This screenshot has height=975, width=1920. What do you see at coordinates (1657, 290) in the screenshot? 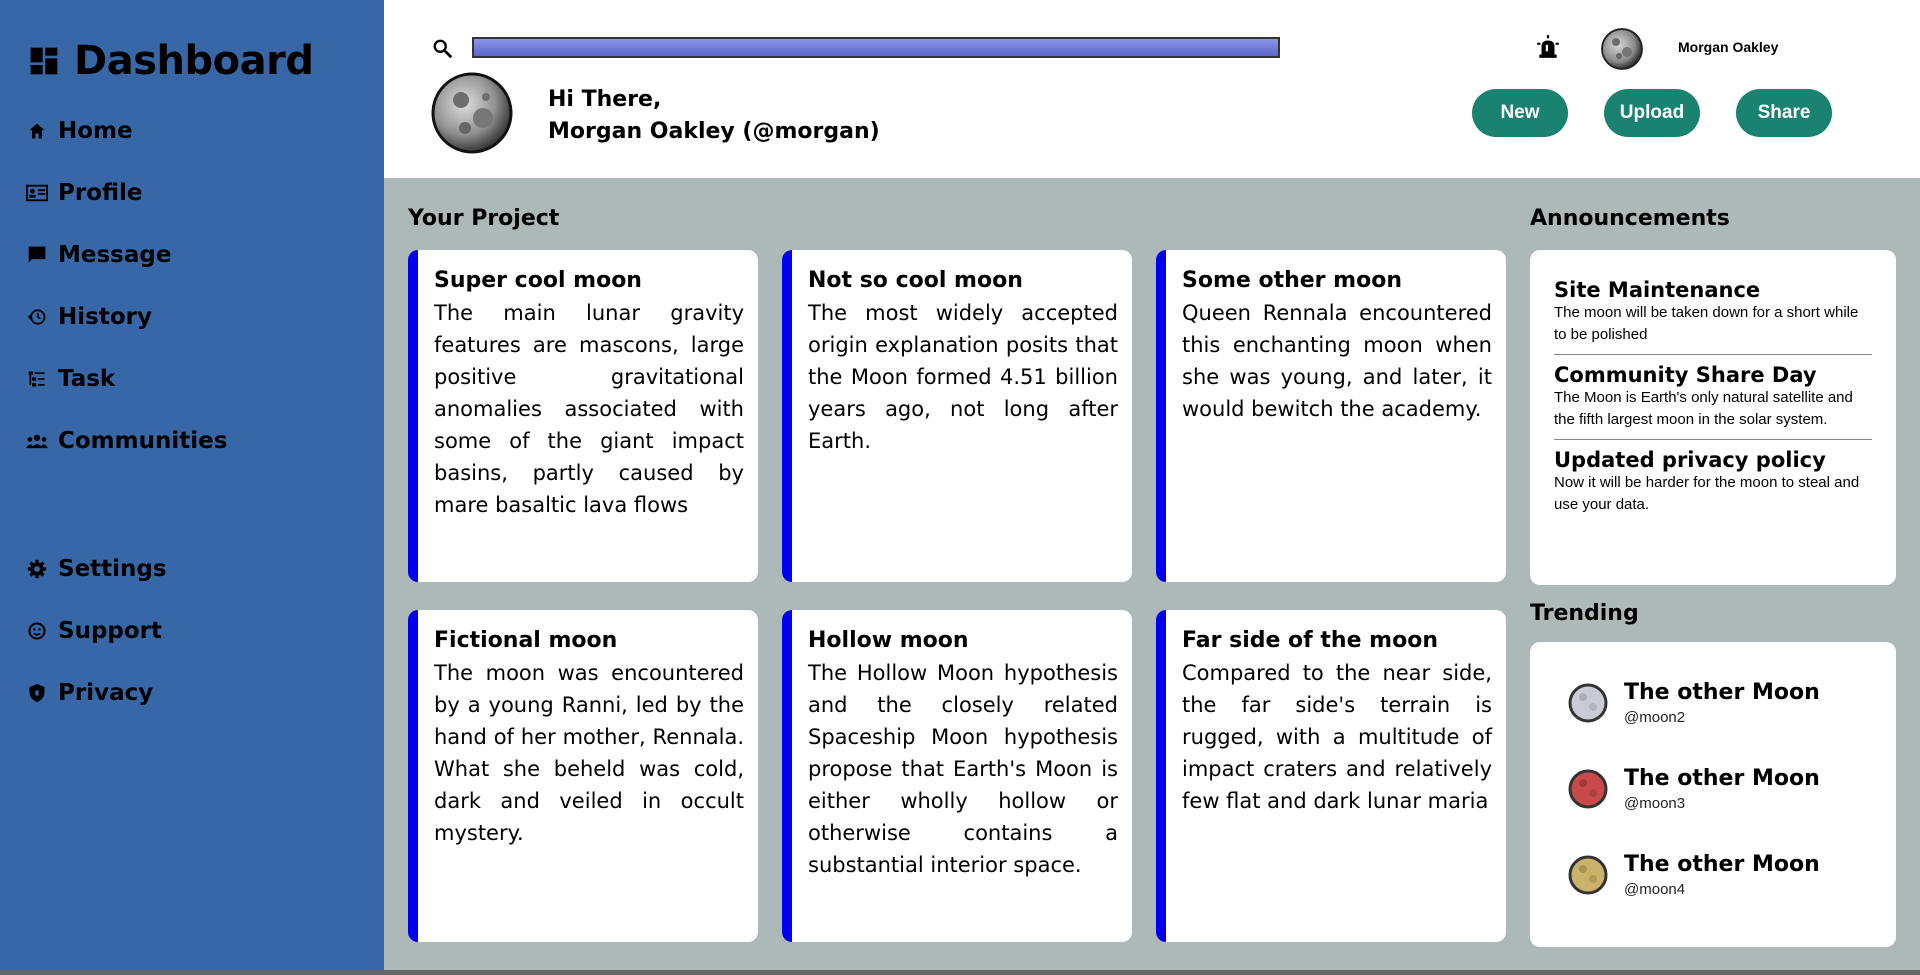
I see `announcement-title: Site Maintenance` at bounding box center [1657, 290].